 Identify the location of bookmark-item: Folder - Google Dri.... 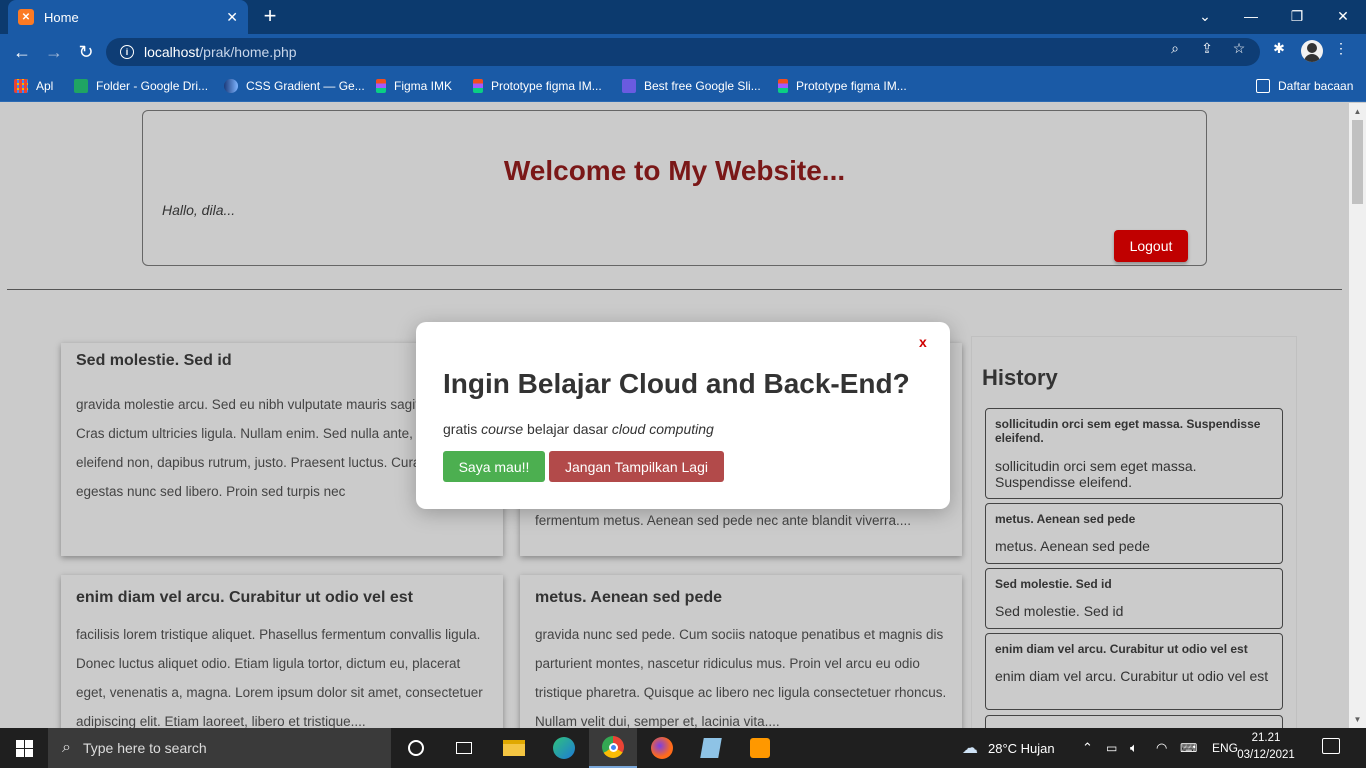
(141, 86).